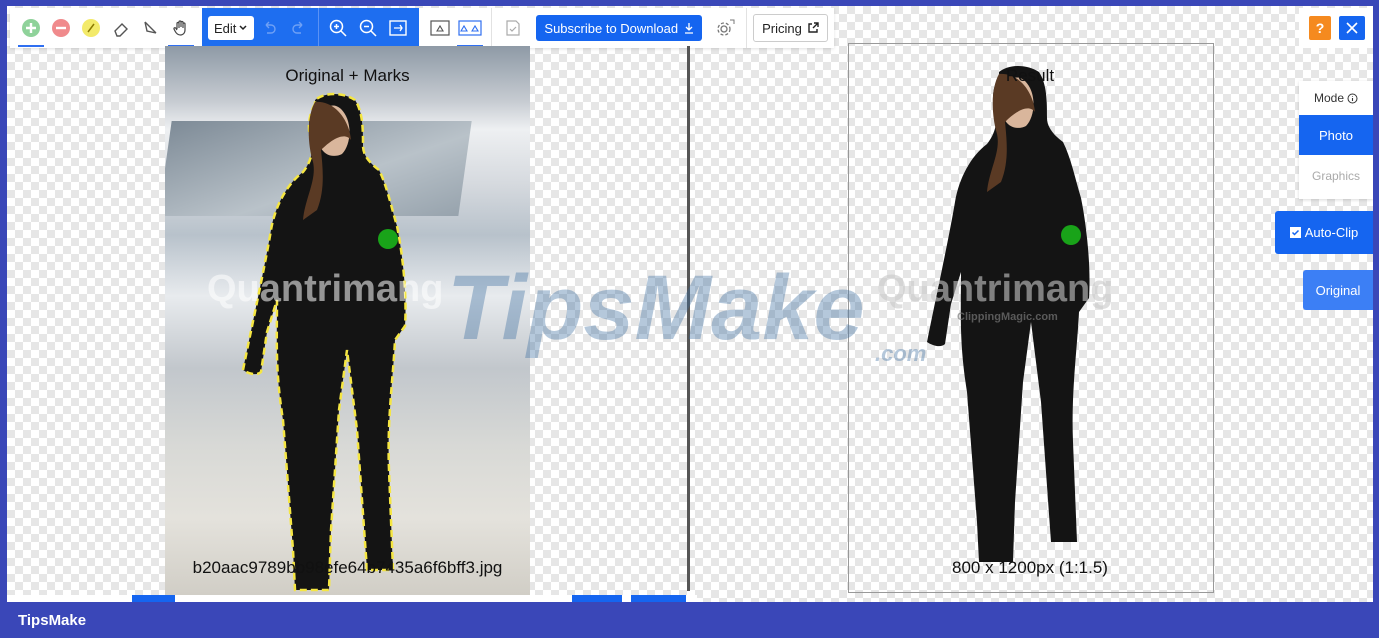  Describe the element at coordinates (1295, 232) in the screenshot. I see `checkbox-checked-icon` at that location.